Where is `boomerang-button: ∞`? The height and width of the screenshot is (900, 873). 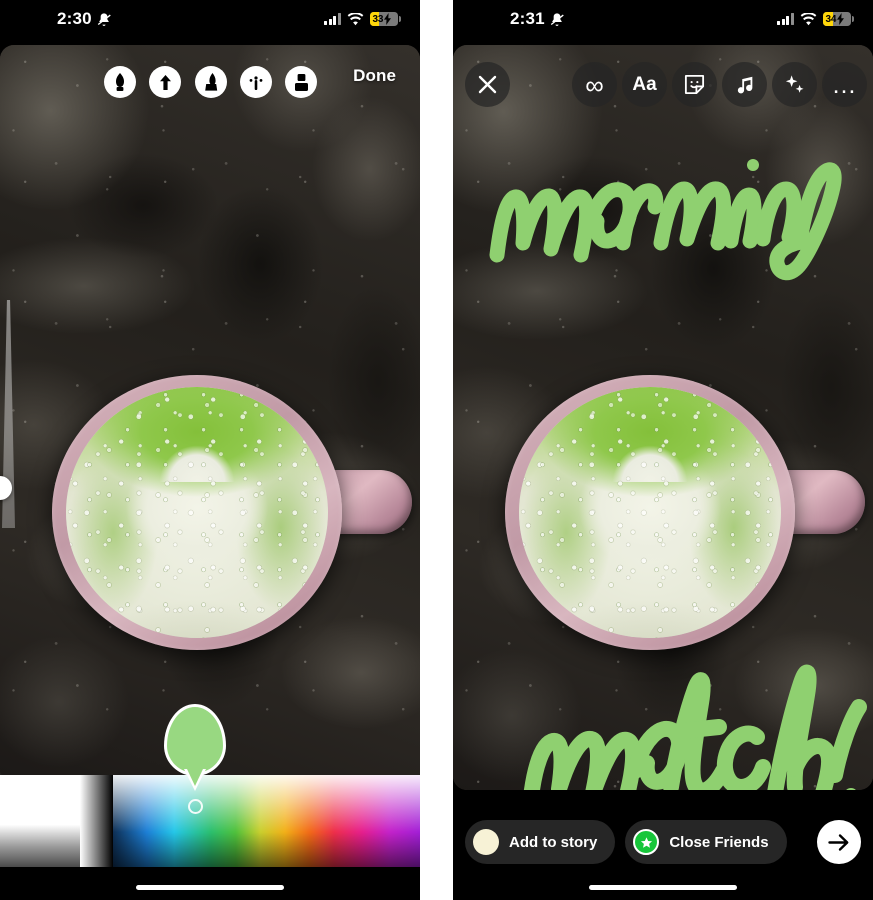 boomerang-button: ∞ is located at coordinates (594, 84).